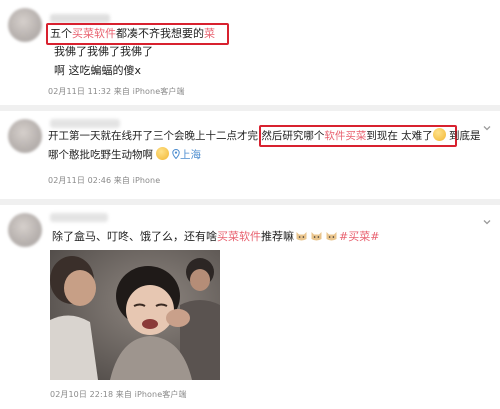 The image size is (500, 409). I want to click on post-image, so click(135, 315).